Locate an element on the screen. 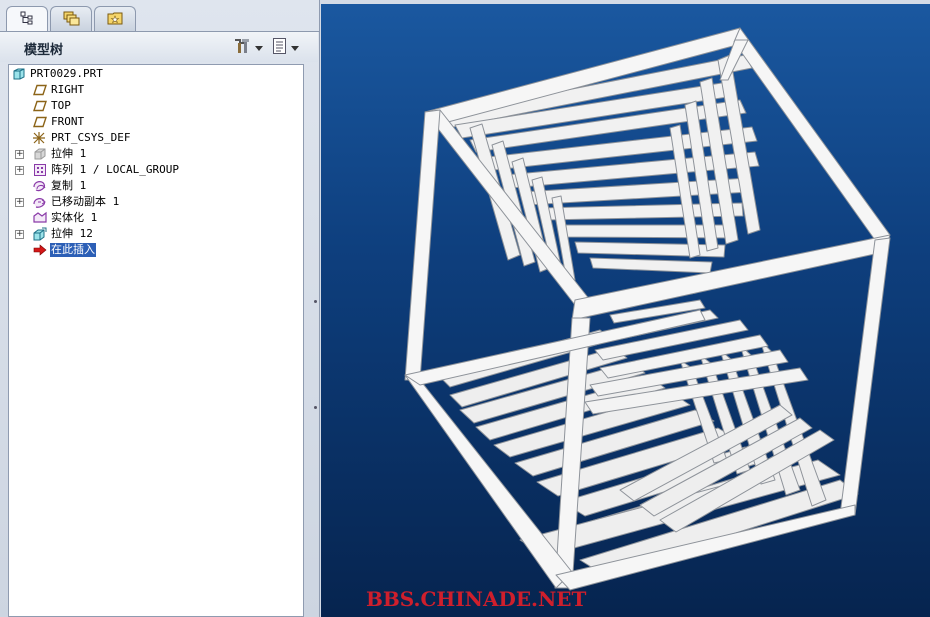  tree-item-label: RIGHT is located at coordinates (68, 89).